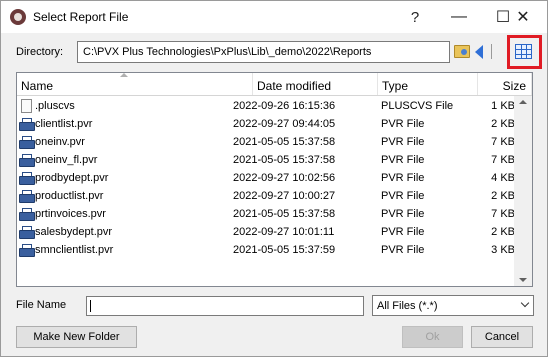 The height and width of the screenshot is (357, 548). I want to click on toolbar-separator, so click(491, 51).